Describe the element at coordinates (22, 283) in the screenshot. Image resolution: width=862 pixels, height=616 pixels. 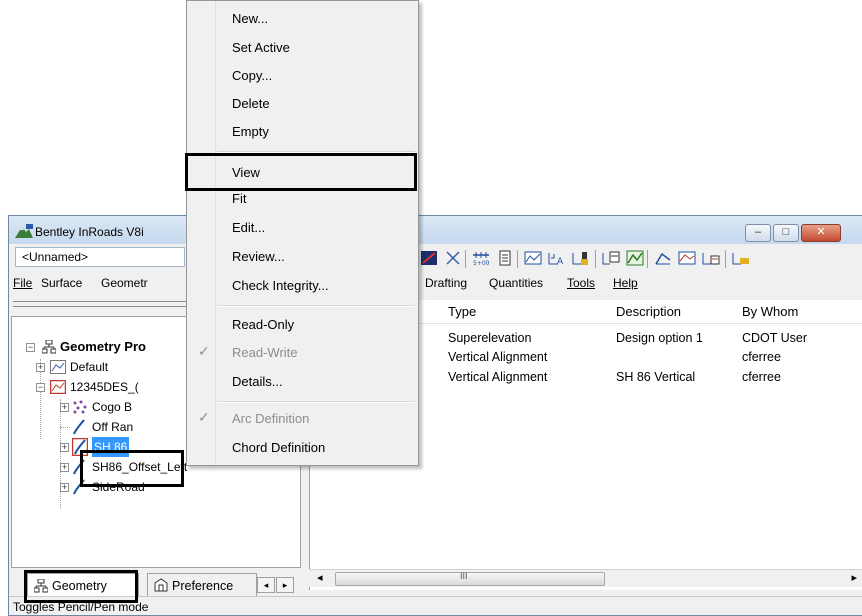
I see `menu-file: File` at that location.